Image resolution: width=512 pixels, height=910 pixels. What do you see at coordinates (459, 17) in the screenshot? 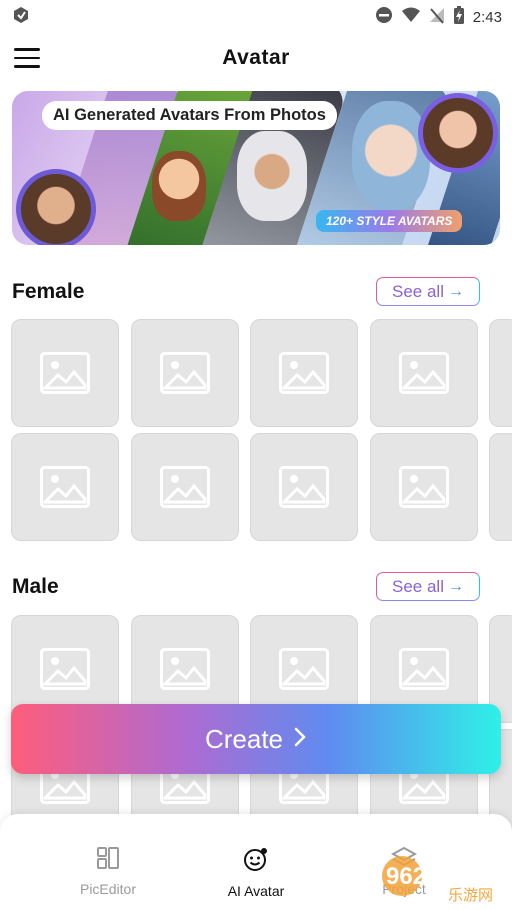
I see `battery-charging-icon` at bounding box center [459, 17].